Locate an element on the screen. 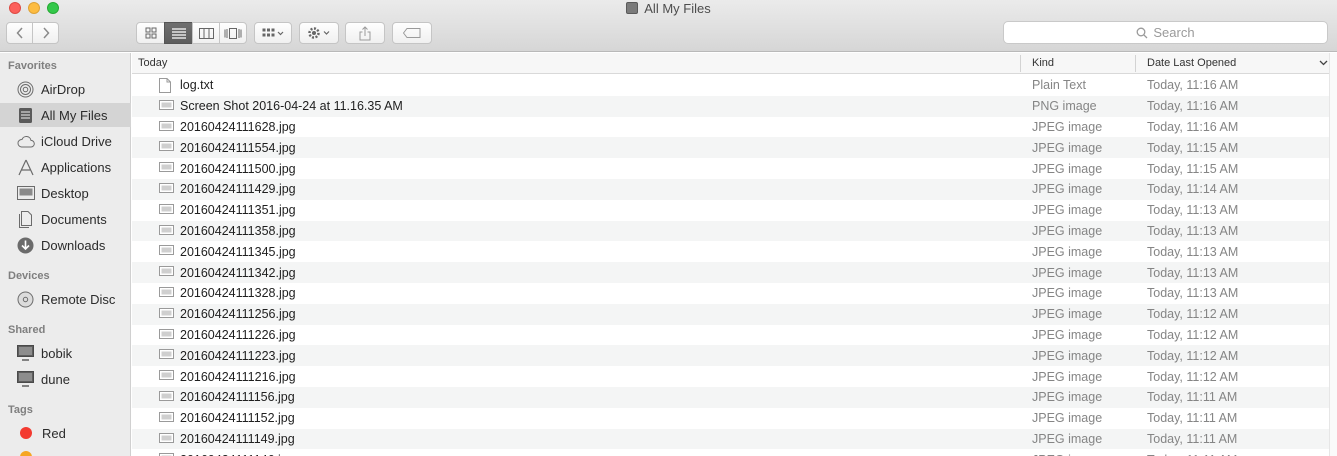 Image resolution: width=1337 pixels, height=456 pixels. sidebar-item-desktop: Desktop is located at coordinates (65, 193).